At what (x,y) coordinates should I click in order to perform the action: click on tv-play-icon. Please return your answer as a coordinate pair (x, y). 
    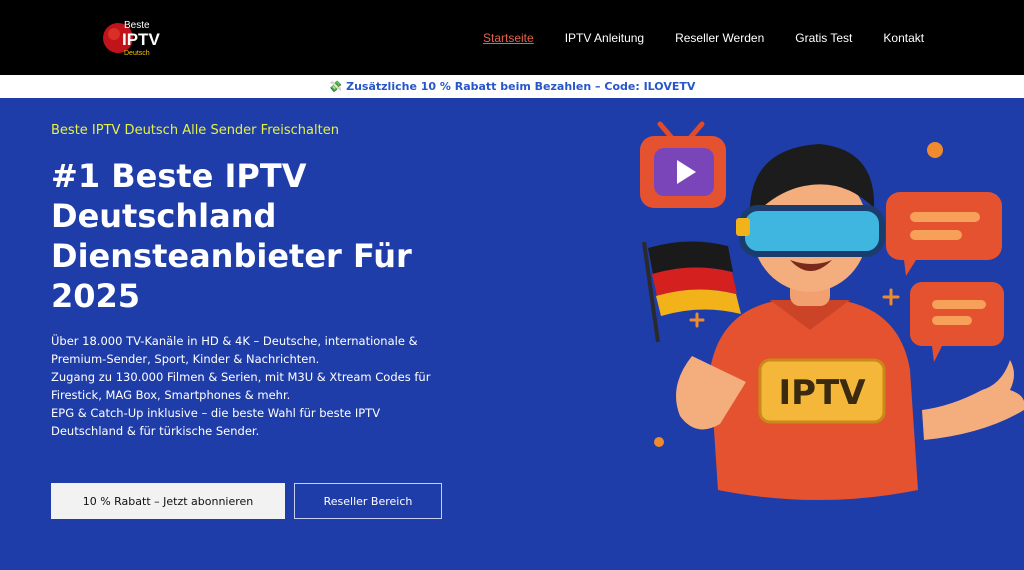
    Looking at the image, I should click on (683, 164).